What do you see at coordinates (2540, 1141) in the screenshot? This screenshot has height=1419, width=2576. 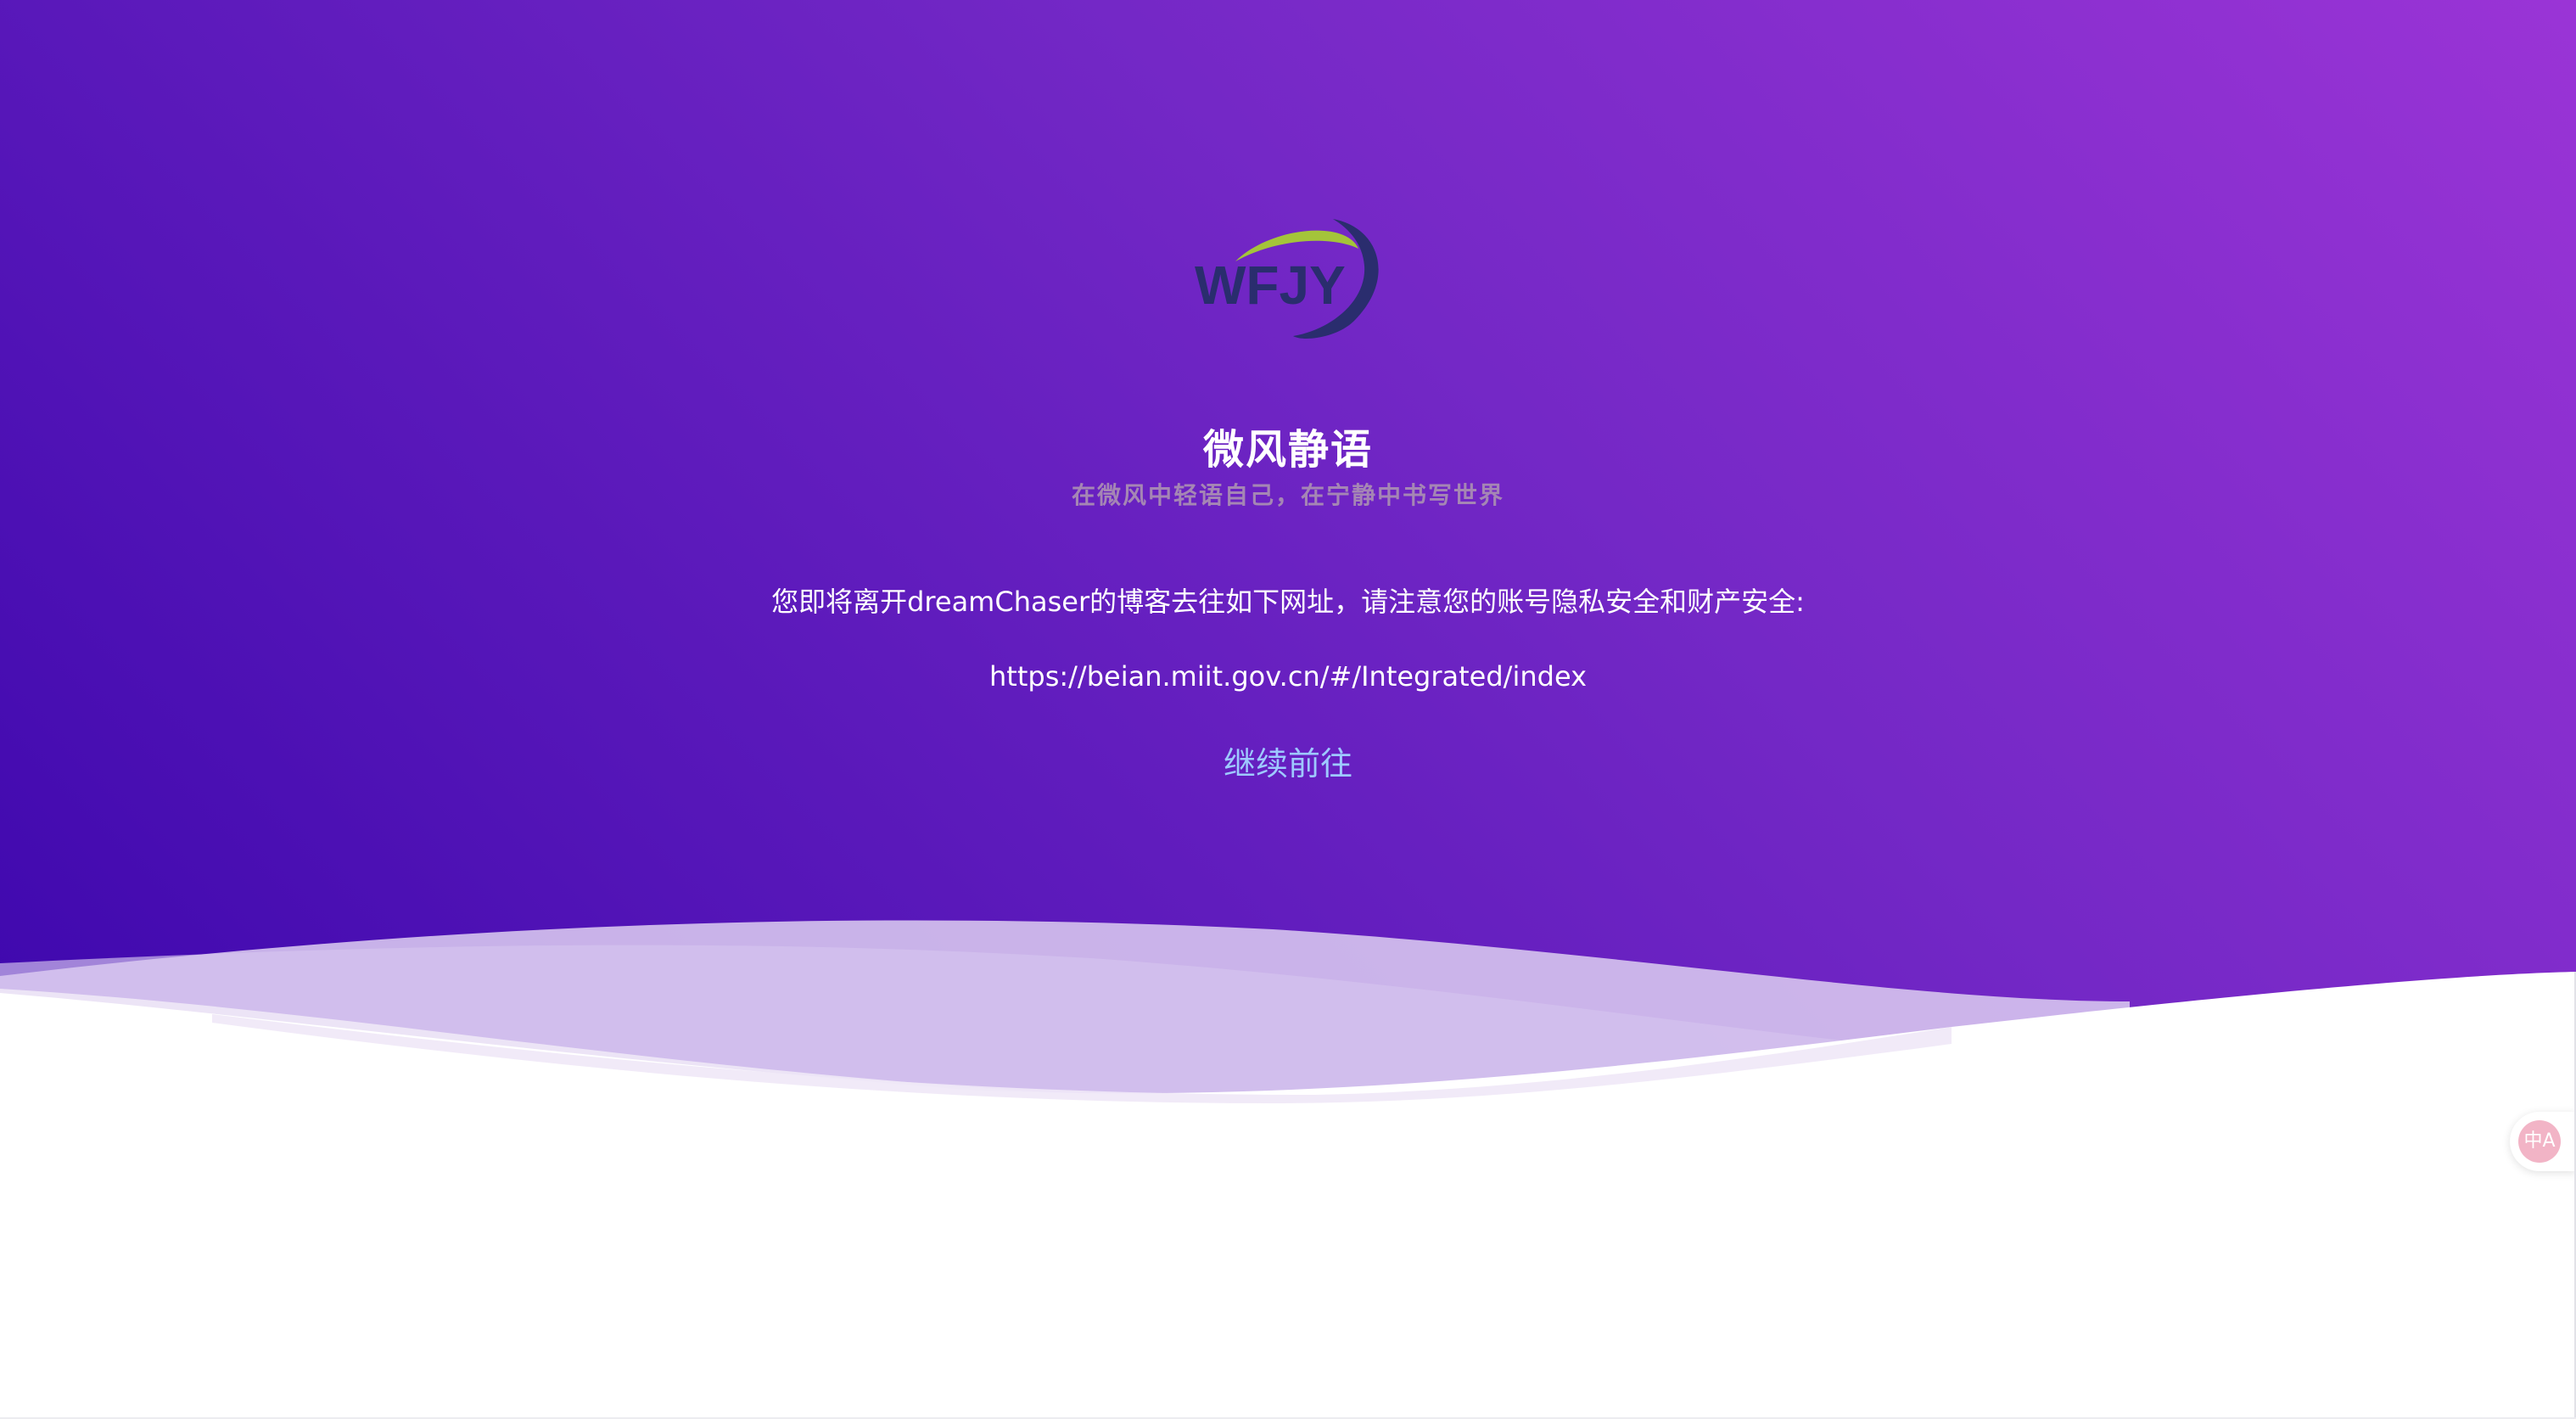 I see `translate-icon: 中A` at bounding box center [2540, 1141].